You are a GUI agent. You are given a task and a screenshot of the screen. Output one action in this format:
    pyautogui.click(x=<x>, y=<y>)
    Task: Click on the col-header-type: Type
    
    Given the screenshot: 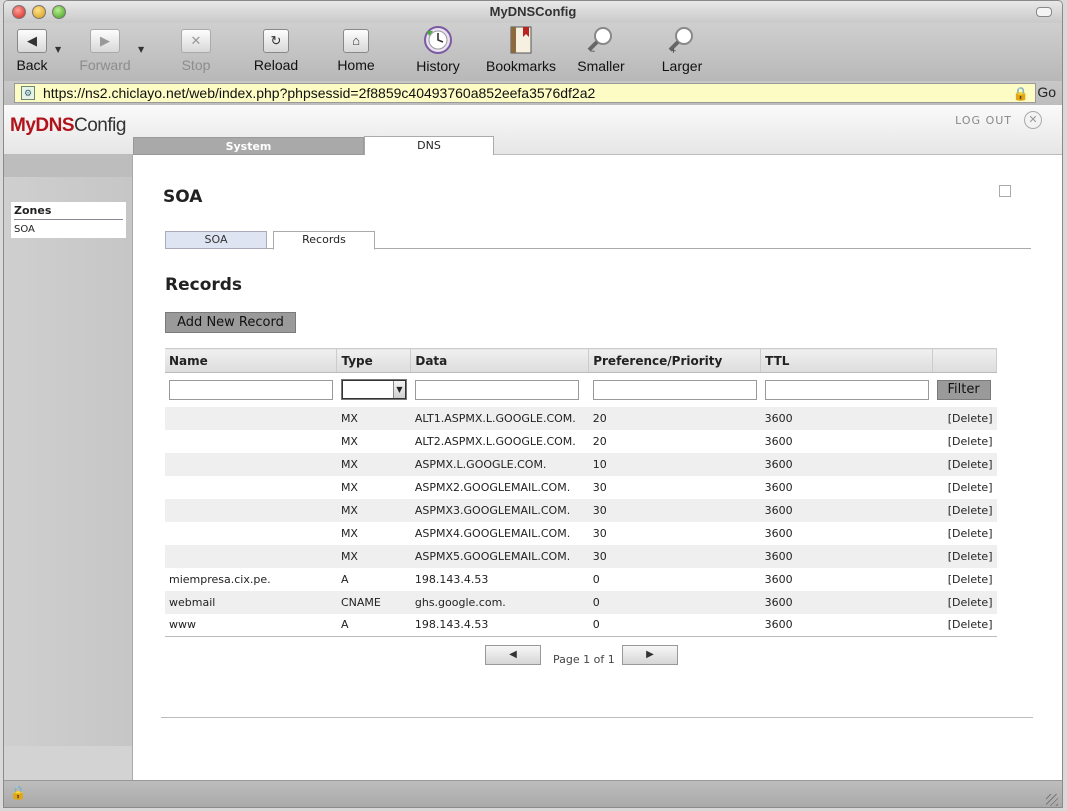 What is the action you would take?
    pyautogui.click(x=374, y=360)
    